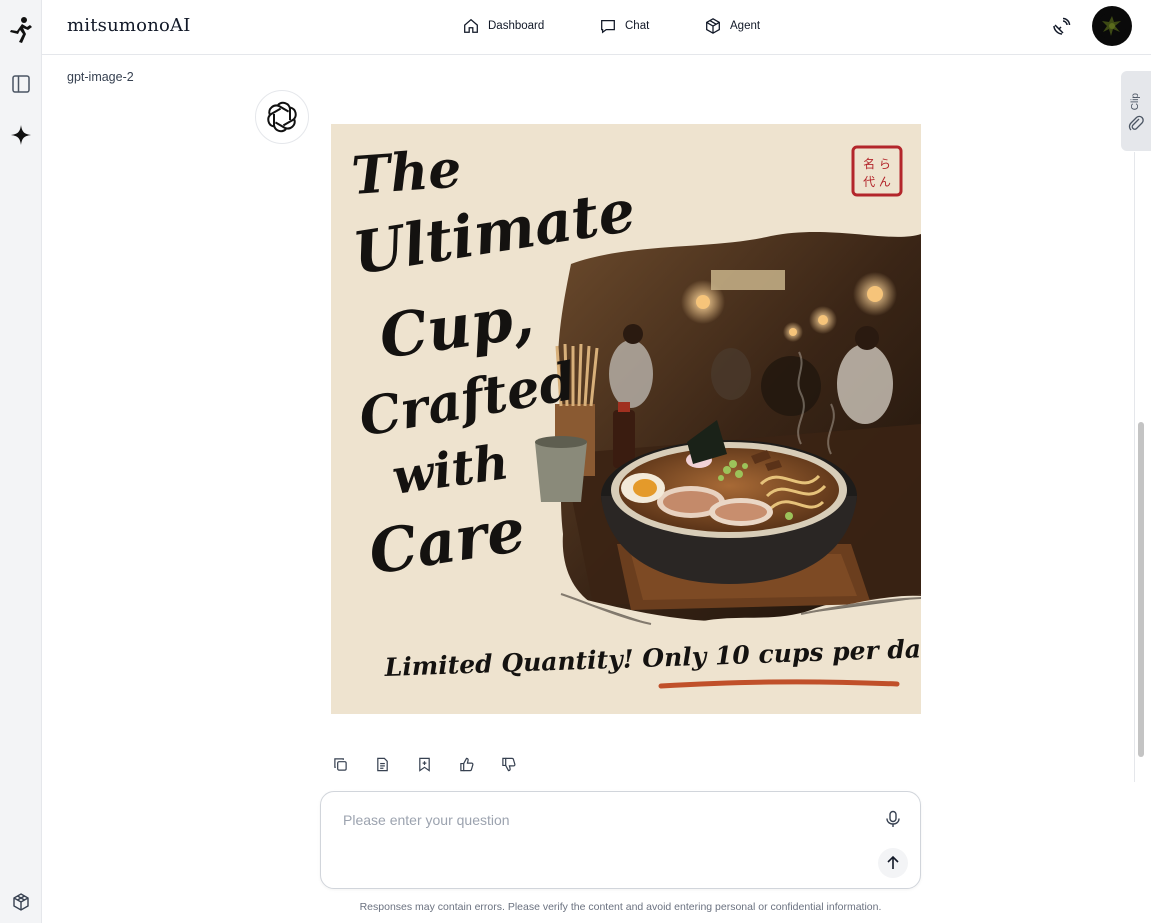 Image resolution: width=1151 pixels, height=923 pixels. Describe the element at coordinates (603, 832) in the screenshot. I see `question-input` at that location.